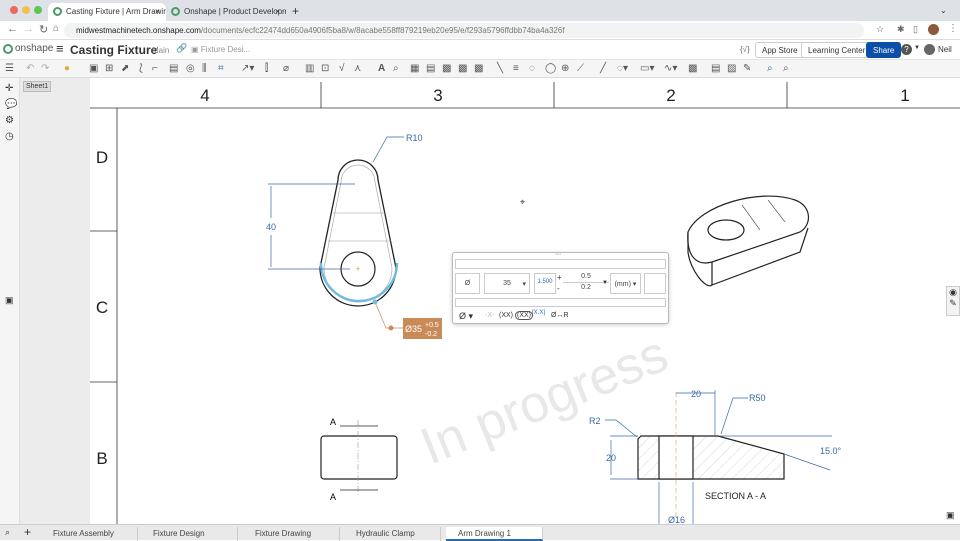  I want to click on home-icon: ⌂, so click(56, 28).